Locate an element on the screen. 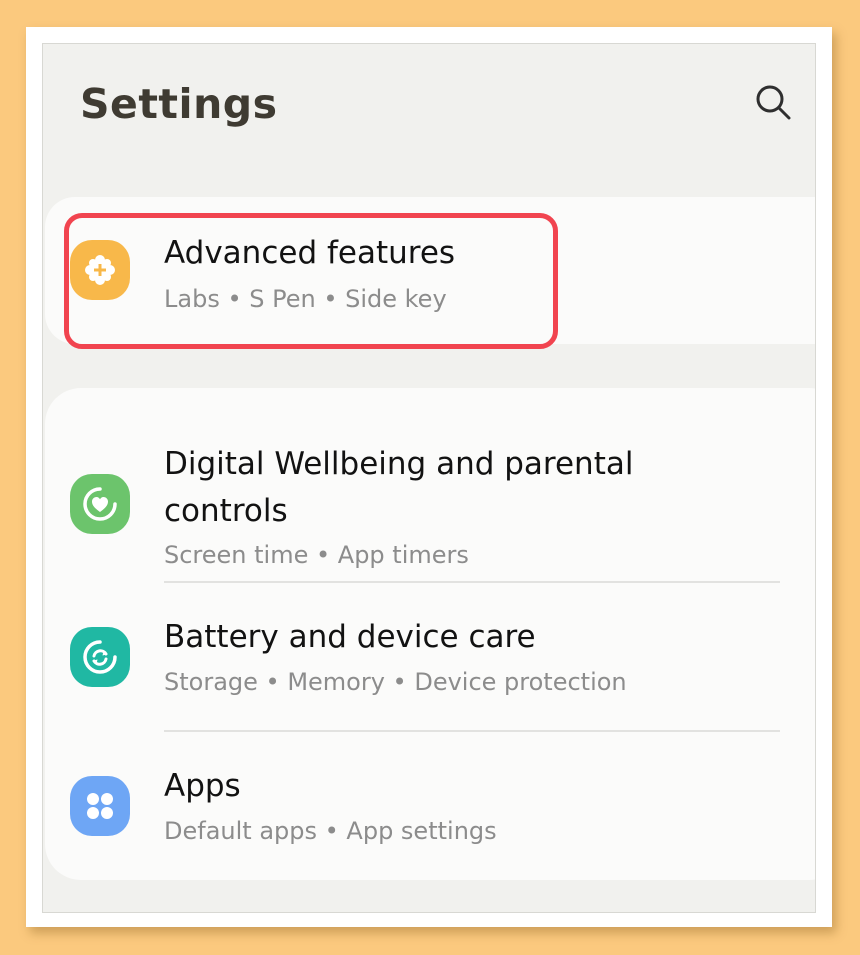 The height and width of the screenshot is (955, 860). device-care-icon is located at coordinates (100, 657).